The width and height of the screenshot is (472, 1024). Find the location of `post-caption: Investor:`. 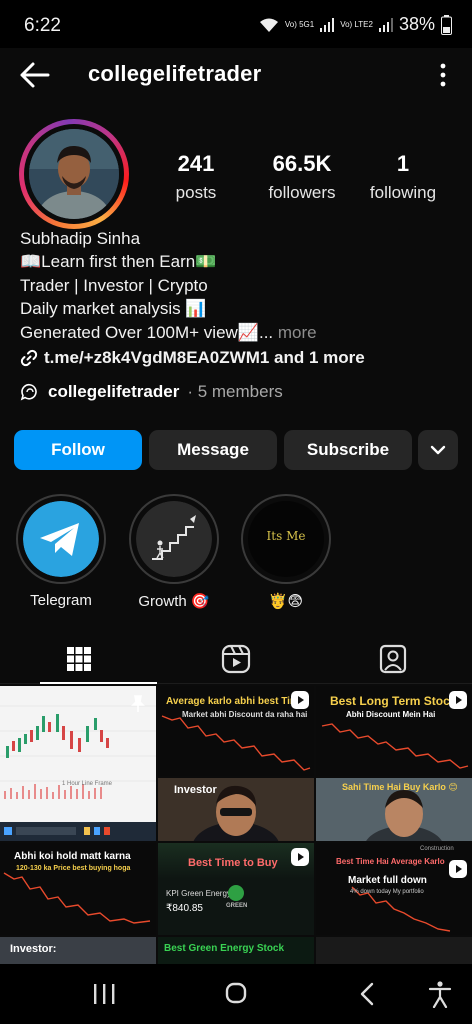

post-caption: Investor: is located at coordinates (33, 949).